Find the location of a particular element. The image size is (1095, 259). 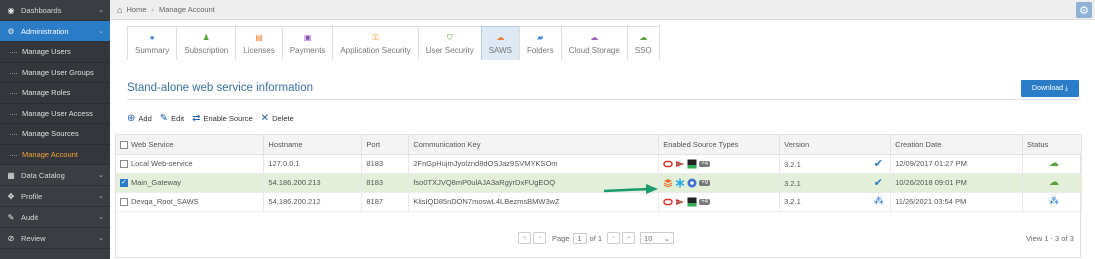

spinner-icon: ⁂ is located at coordinates (878, 201).